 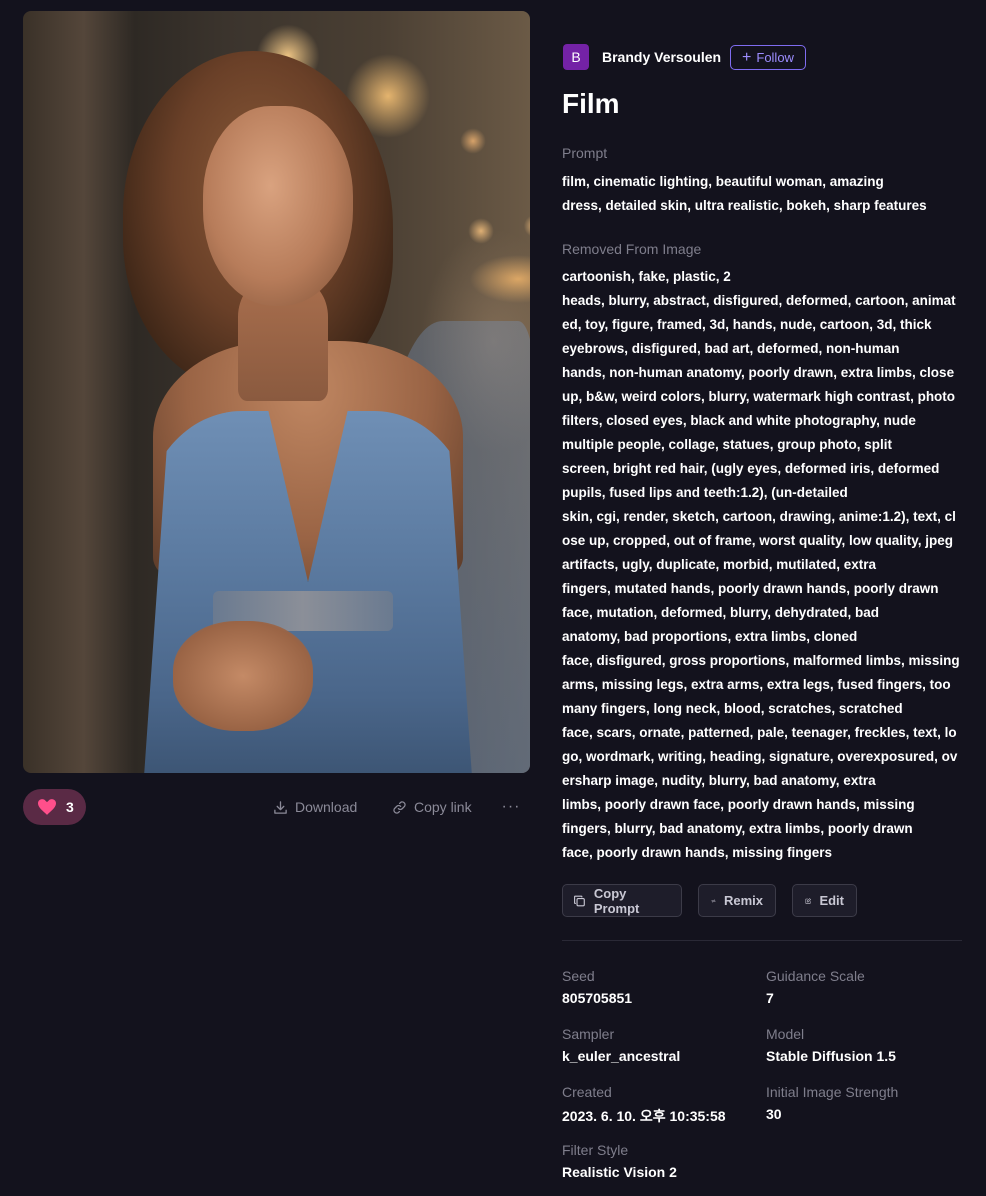 What do you see at coordinates (280, 807) in the screenshot?
I see `download-icon` at bounding box center [280, 807].